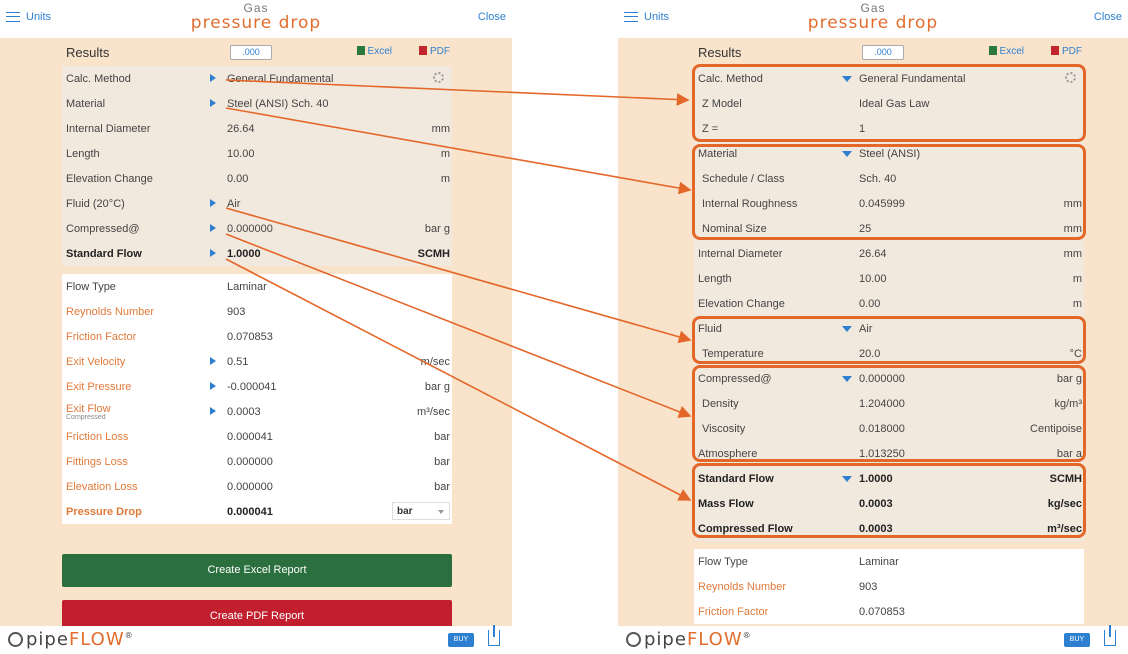 The width and height of the screenshot is (1128, 654). What do you see at coordinates (889, 353) in the screenshot?
I see `input-row-temperature: Temperature 20.0 °C` at bounding box center [889, 353].